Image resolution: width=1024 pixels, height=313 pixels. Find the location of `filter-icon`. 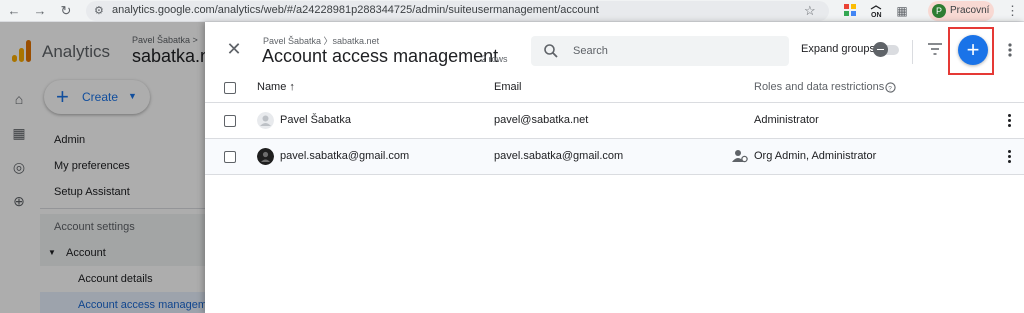

filter-icon is located at coordinates (935, 49).